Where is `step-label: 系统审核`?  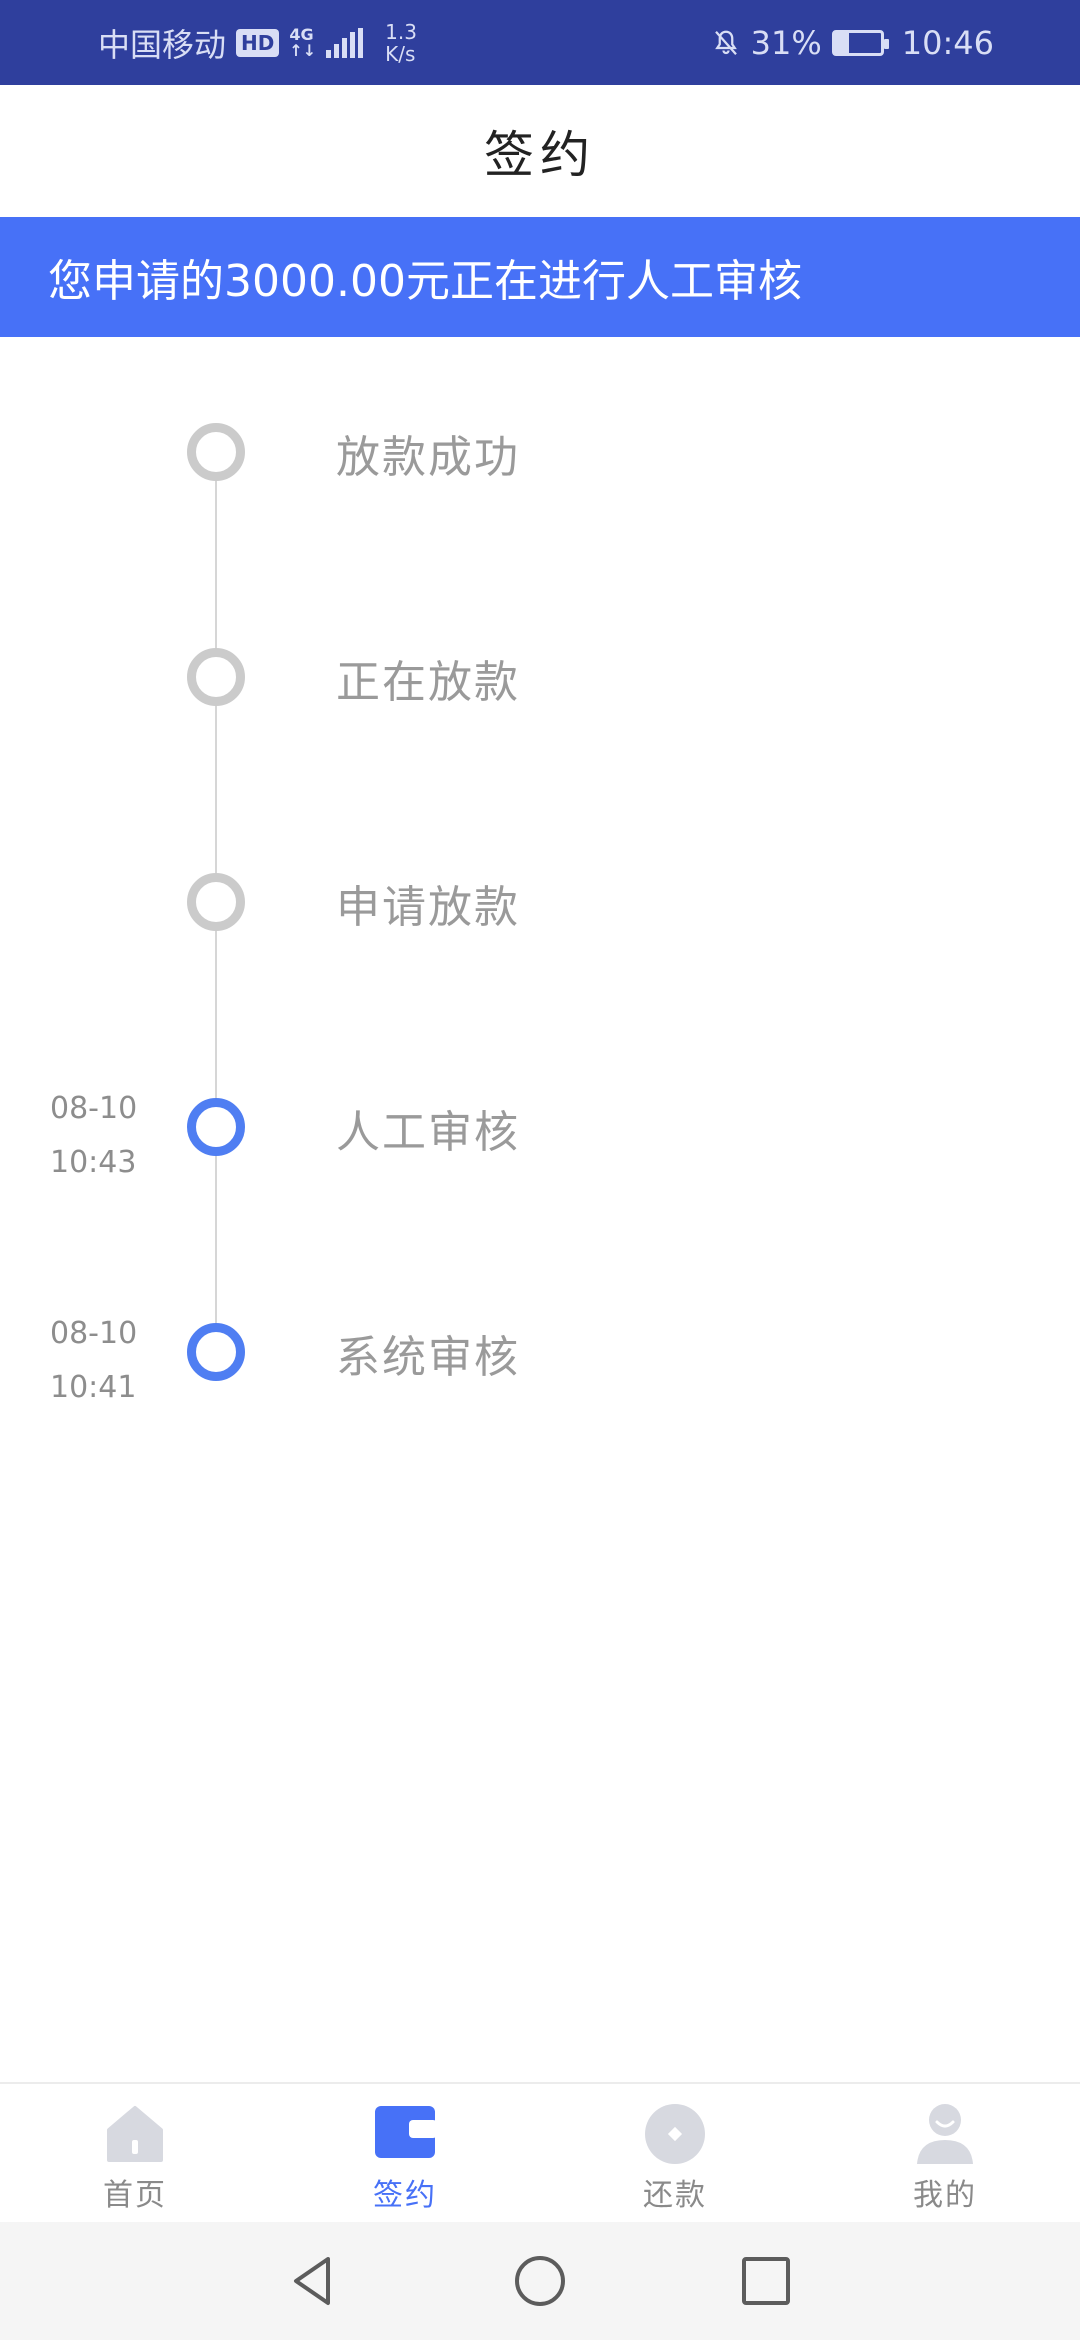
step-label: 系统审核 is located at coordinates (428, 1357).